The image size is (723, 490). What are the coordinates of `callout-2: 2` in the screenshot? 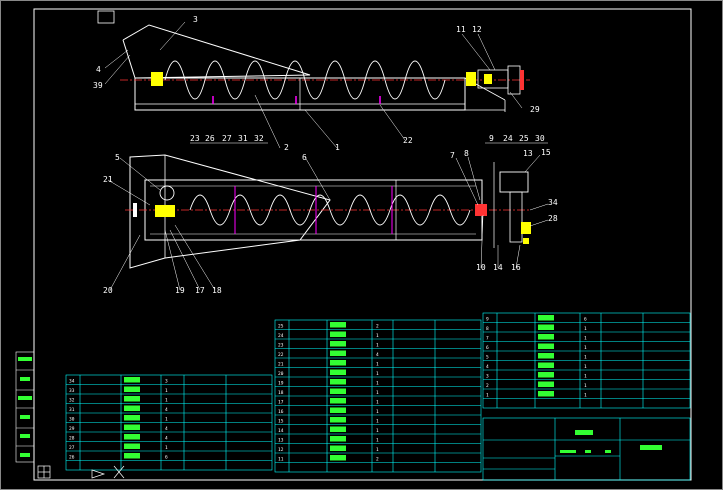 It's located at (286, 147).